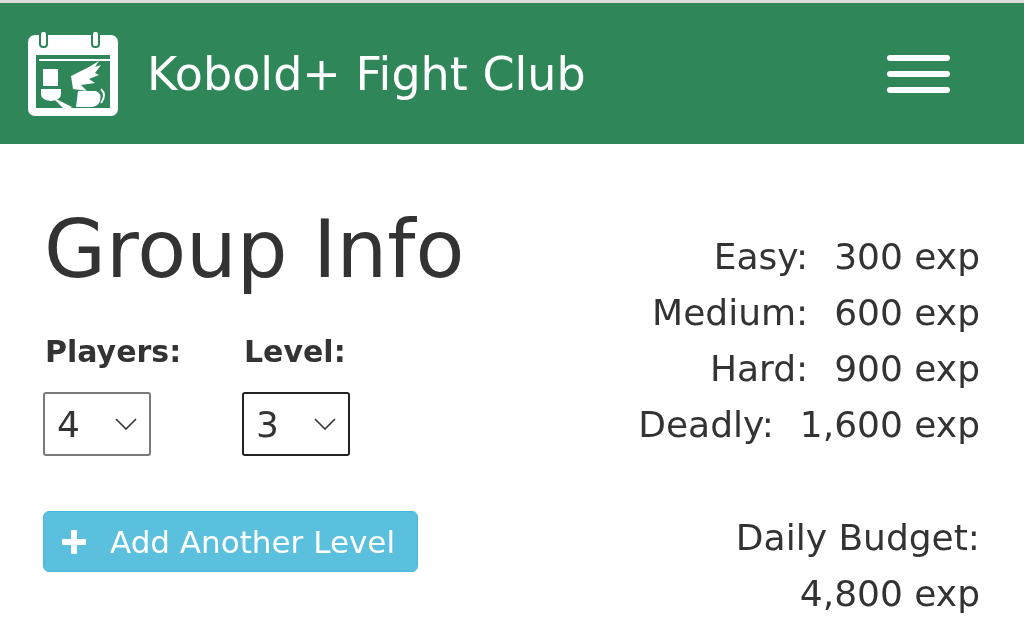  What do you see at coordinates (759, 369) in the screenshot?
I see `threshold-label: Hard:` at bounding box center [759, 369].